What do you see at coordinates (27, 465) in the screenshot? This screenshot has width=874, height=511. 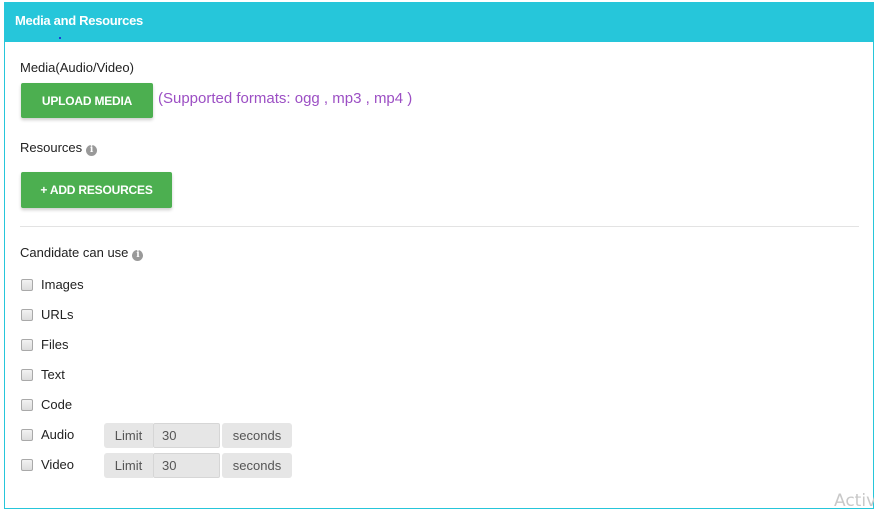 I see `video-checkbox` at bounding box center [27, 465].